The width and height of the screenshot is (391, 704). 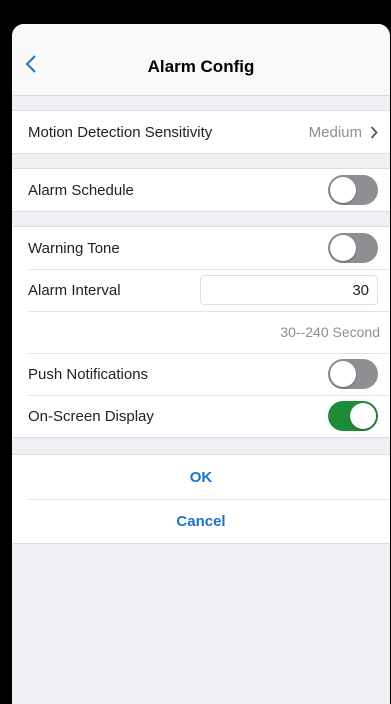 What do you see at coordinates (201, 374) in the screenshot?
I see `push-notifications-row: Push Notifications` at bounding box center [201, 374].